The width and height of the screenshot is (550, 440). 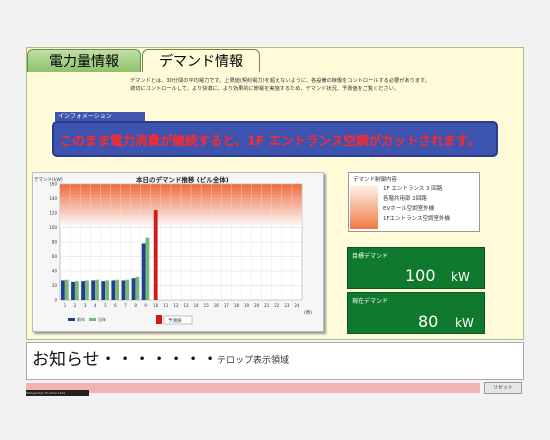 I want to click on y-tick-labels: 0 20 40 60 80 100 120 140 160, so click(x=53, y=242).